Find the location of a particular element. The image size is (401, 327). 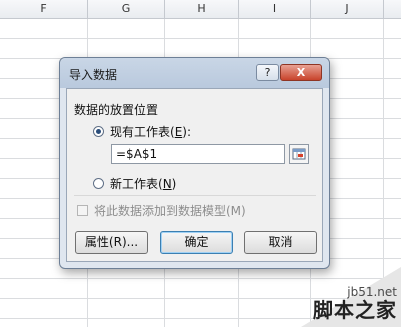

cancel-button: 取消 is located at coordinates (280, 242).